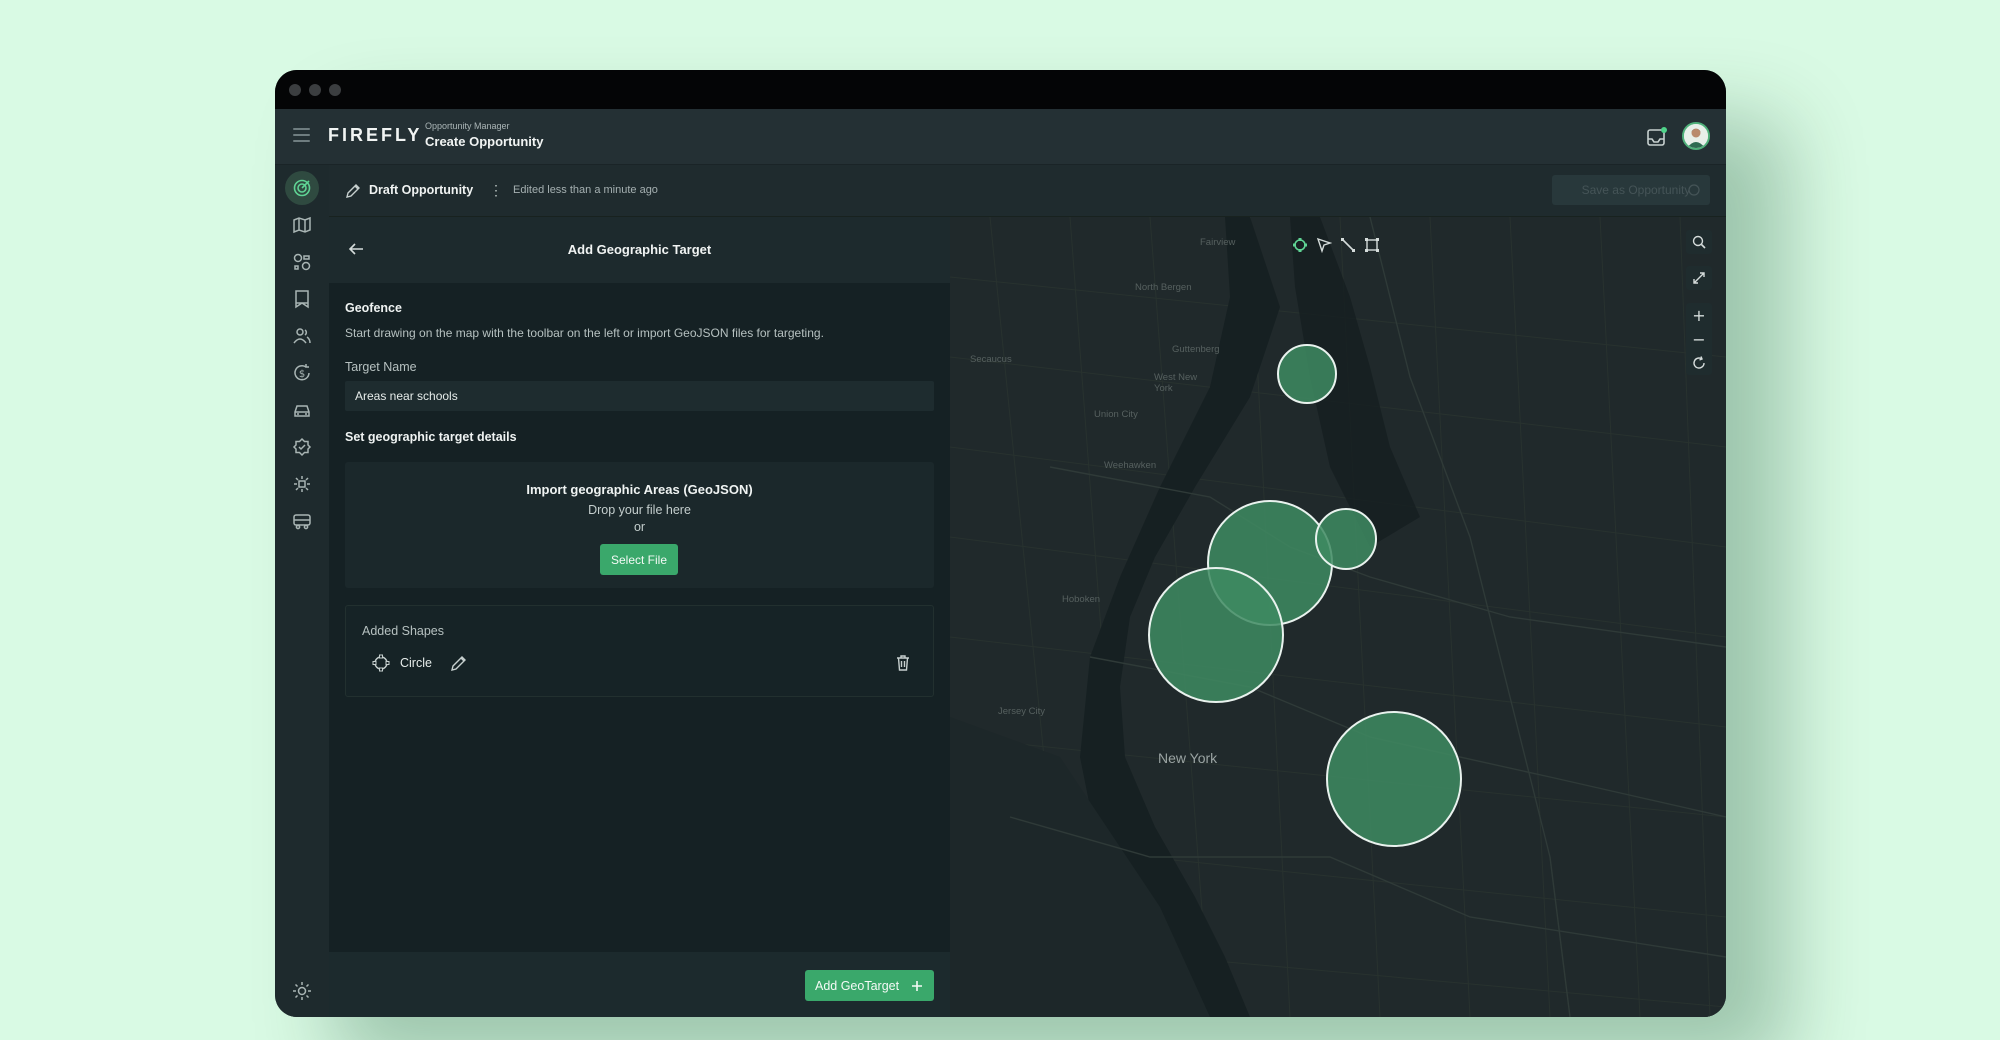 Image resolution: width=2000 pixels, height=1040 pixels. I want to click on map-city-label: New York, so click(1188, 758).